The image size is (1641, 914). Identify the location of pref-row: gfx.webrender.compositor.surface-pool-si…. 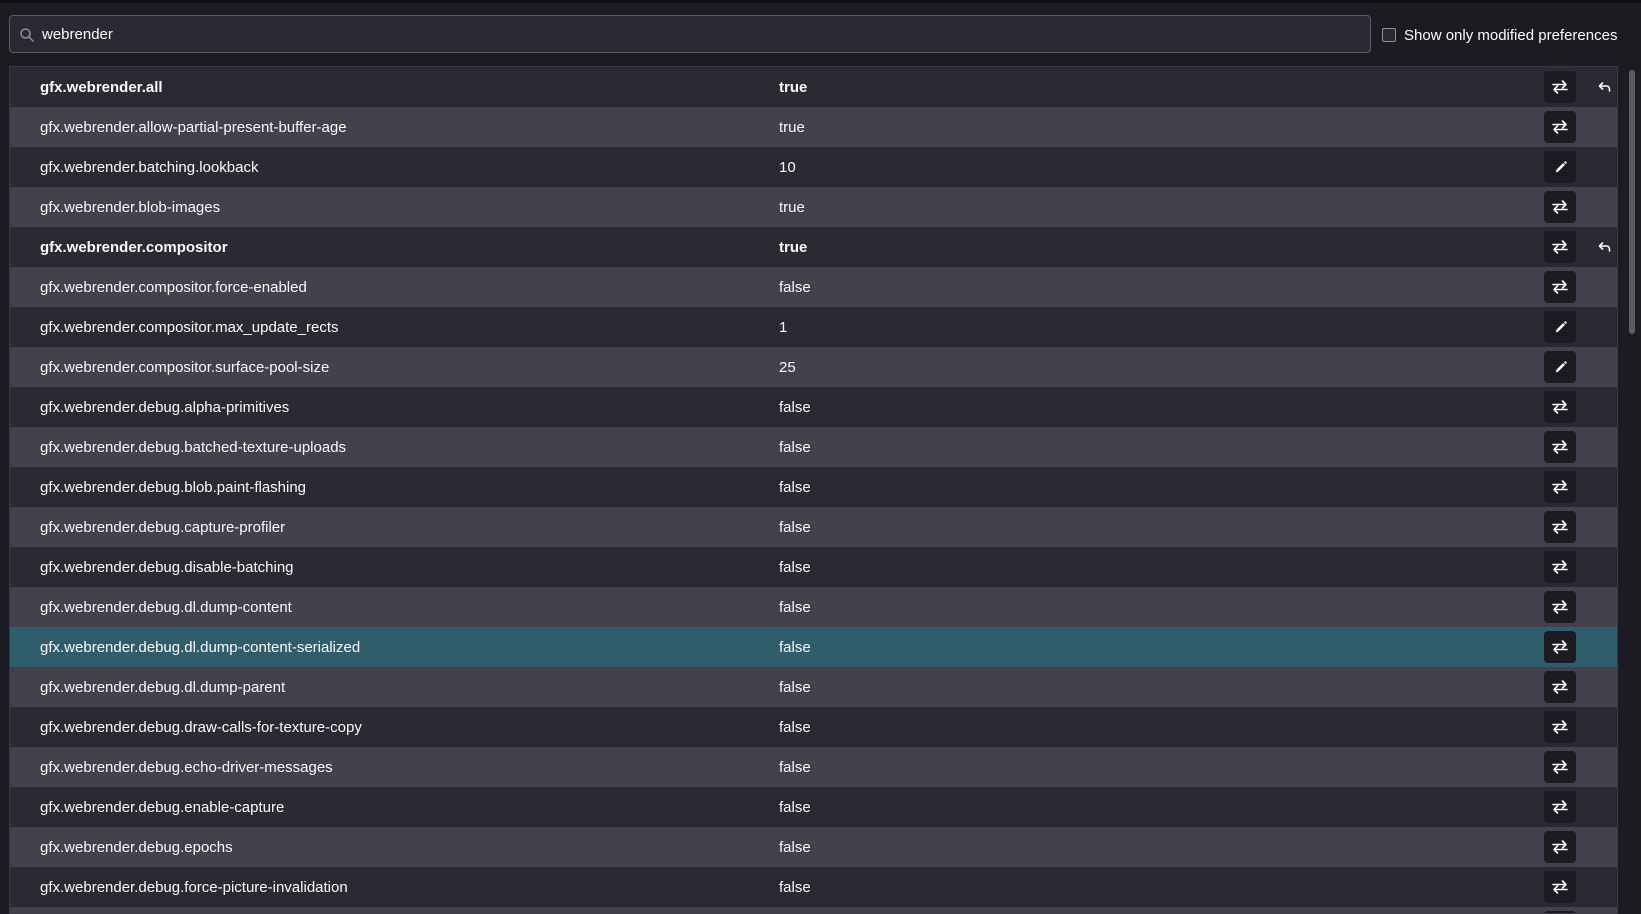
(813, 367).